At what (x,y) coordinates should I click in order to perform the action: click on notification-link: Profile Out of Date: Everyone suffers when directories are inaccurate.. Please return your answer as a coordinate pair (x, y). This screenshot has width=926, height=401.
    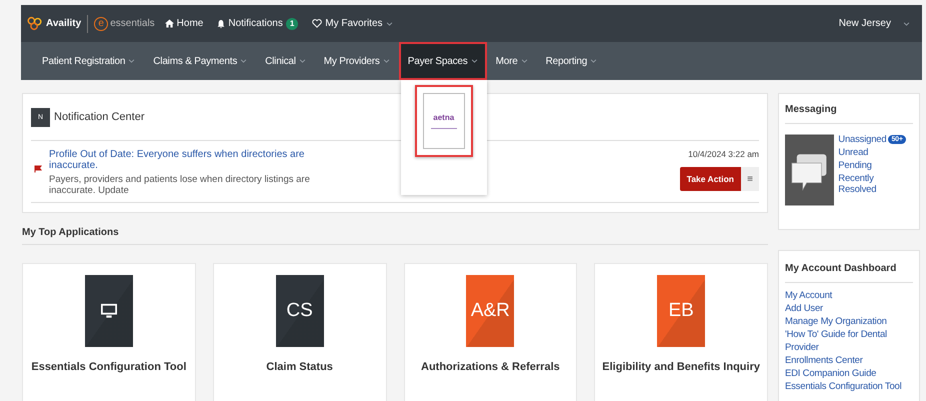
    Looking at the image, I should click on (191, 160).